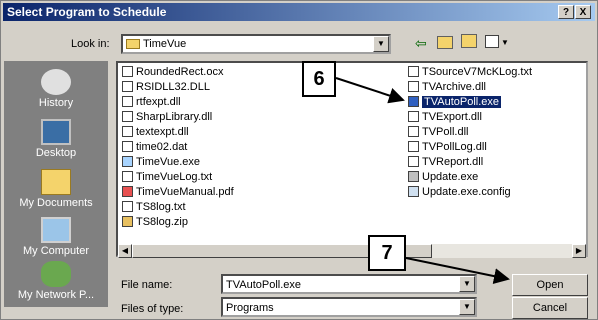  What do you see at coordinates (387, 253) in the screenshot?
I see `callout-step-7: 7` at bounding box center [387, 253].